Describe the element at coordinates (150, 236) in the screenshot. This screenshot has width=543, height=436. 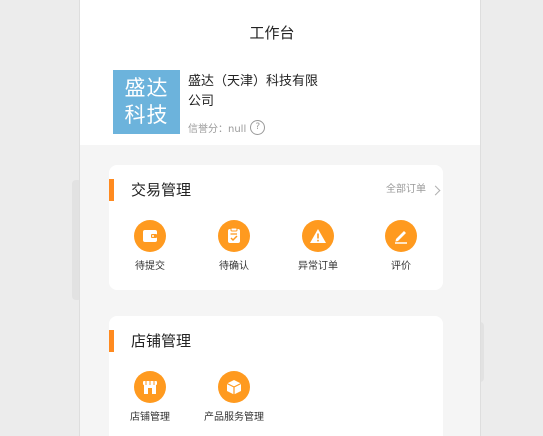
I see `wallet-icon` at that location.